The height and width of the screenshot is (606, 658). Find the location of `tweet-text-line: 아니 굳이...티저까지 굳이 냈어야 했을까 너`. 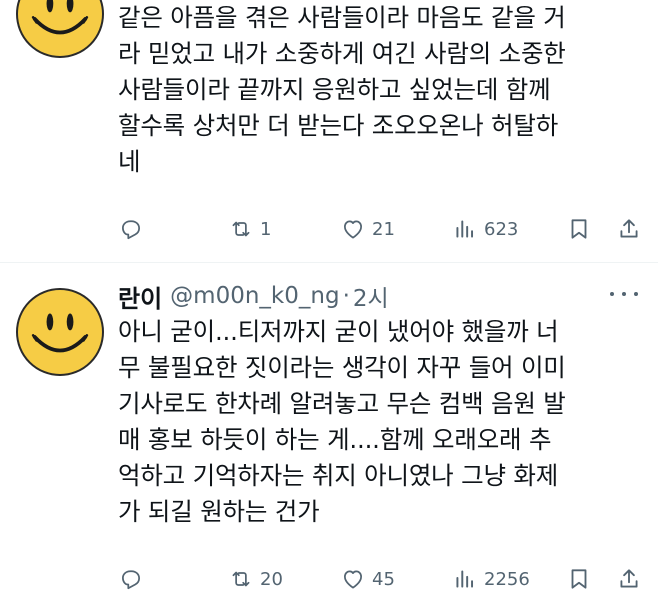

tweet-text-line: 아니 굳이...티저까지 굳이 냈어야 했을까 너 is located at coordinates (338, 331).